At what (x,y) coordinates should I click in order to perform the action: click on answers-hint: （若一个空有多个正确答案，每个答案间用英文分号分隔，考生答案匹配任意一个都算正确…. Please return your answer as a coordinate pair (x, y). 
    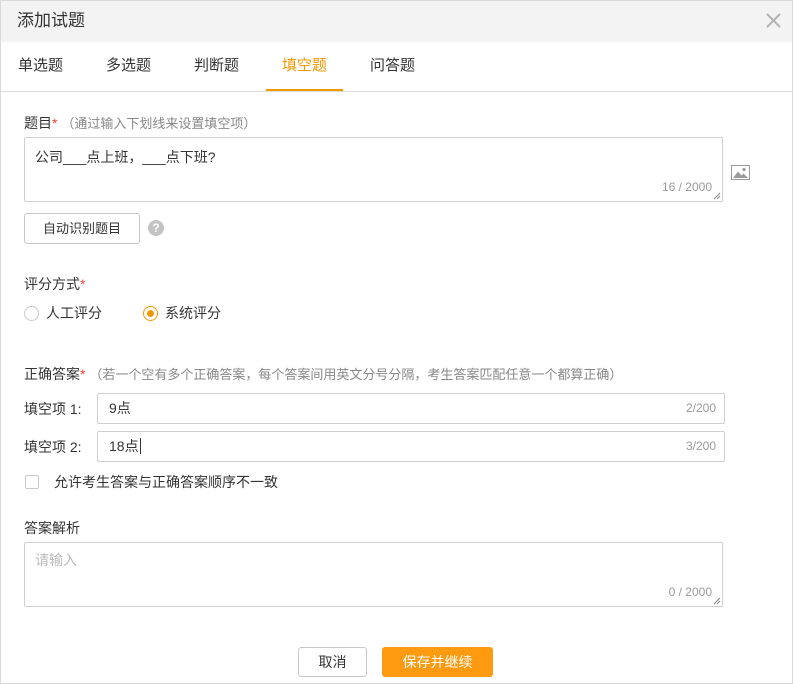
    Looking at the image, I should click on (356, 374).